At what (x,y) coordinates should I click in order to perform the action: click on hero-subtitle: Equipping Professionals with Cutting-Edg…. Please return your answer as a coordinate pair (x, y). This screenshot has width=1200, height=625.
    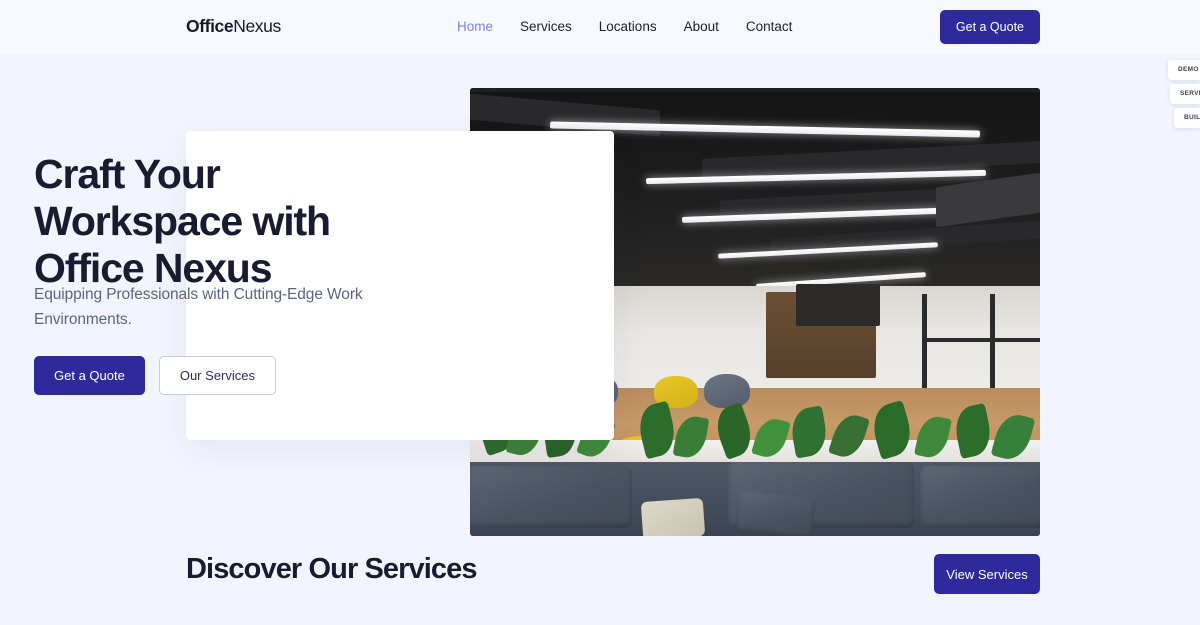
    Looking at the image, I should click on (198, 307).